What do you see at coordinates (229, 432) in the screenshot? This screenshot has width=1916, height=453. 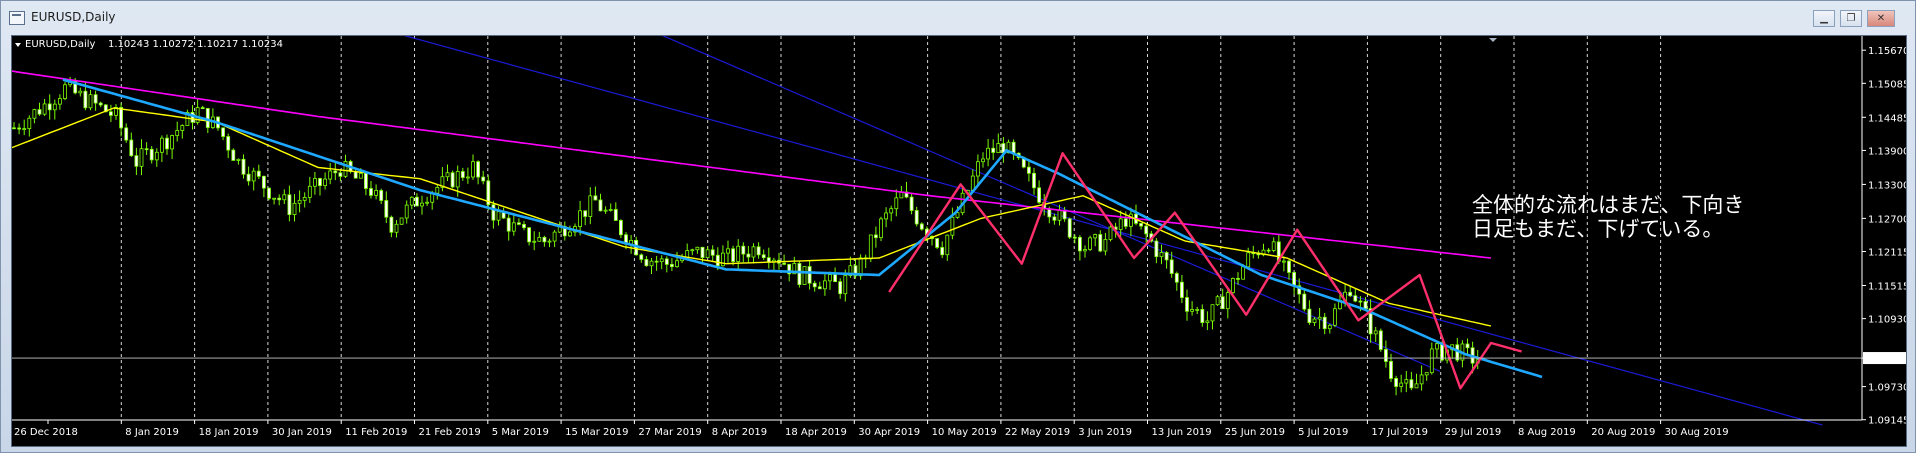 I see `x-tick-label: 18 Jan 2019` at bounding box center [229, 432].